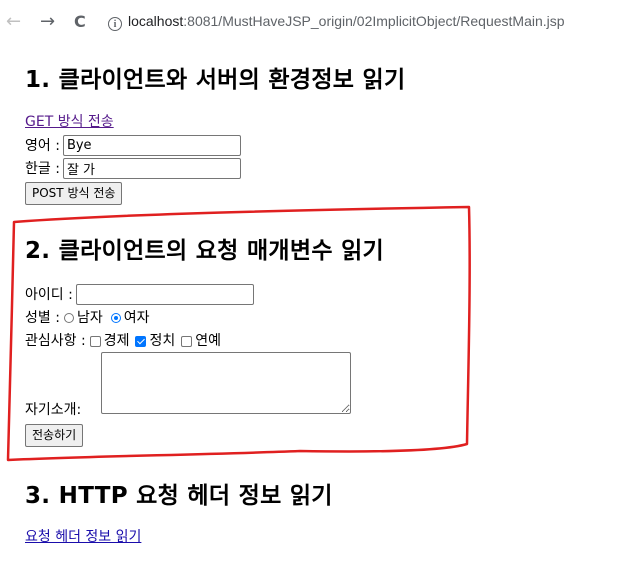 The width and height of the screenshot is (635, 561). What do you see at coordinates (179, 496) in the screenshot?
I see `section3-heading: 3. HTTP 요청 헤더 정보 읽기` at bounding box center [179, 496].